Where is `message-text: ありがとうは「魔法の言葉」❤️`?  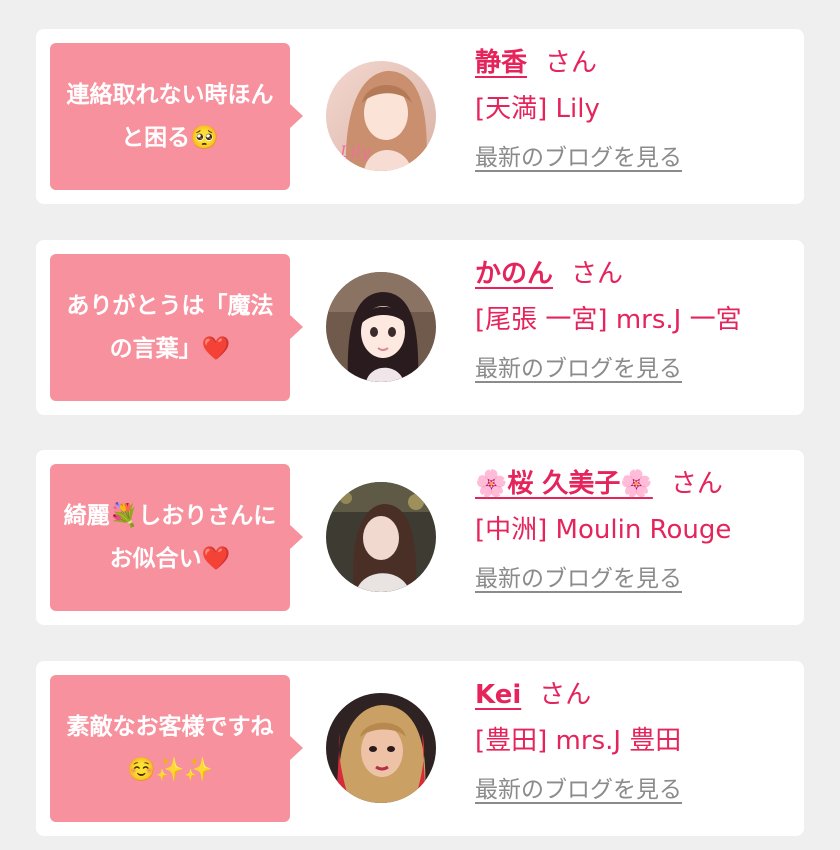
message-text: ありがとうは「魔法の言葉」❤️ is located at coordinates (170, 327).